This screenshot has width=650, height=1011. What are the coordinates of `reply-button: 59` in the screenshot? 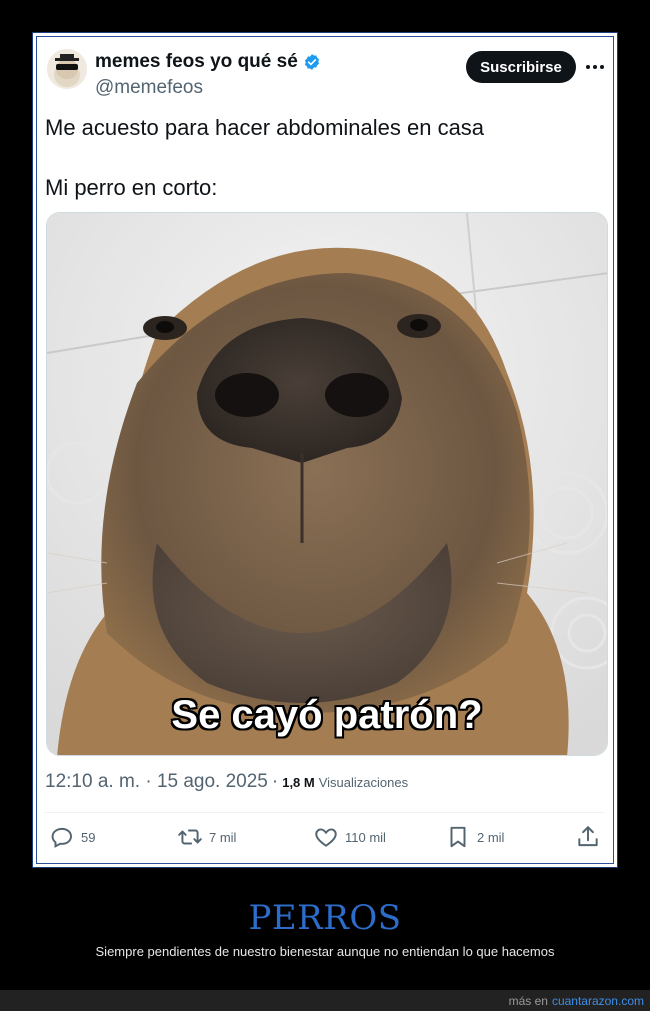 It's located at (72, 837).